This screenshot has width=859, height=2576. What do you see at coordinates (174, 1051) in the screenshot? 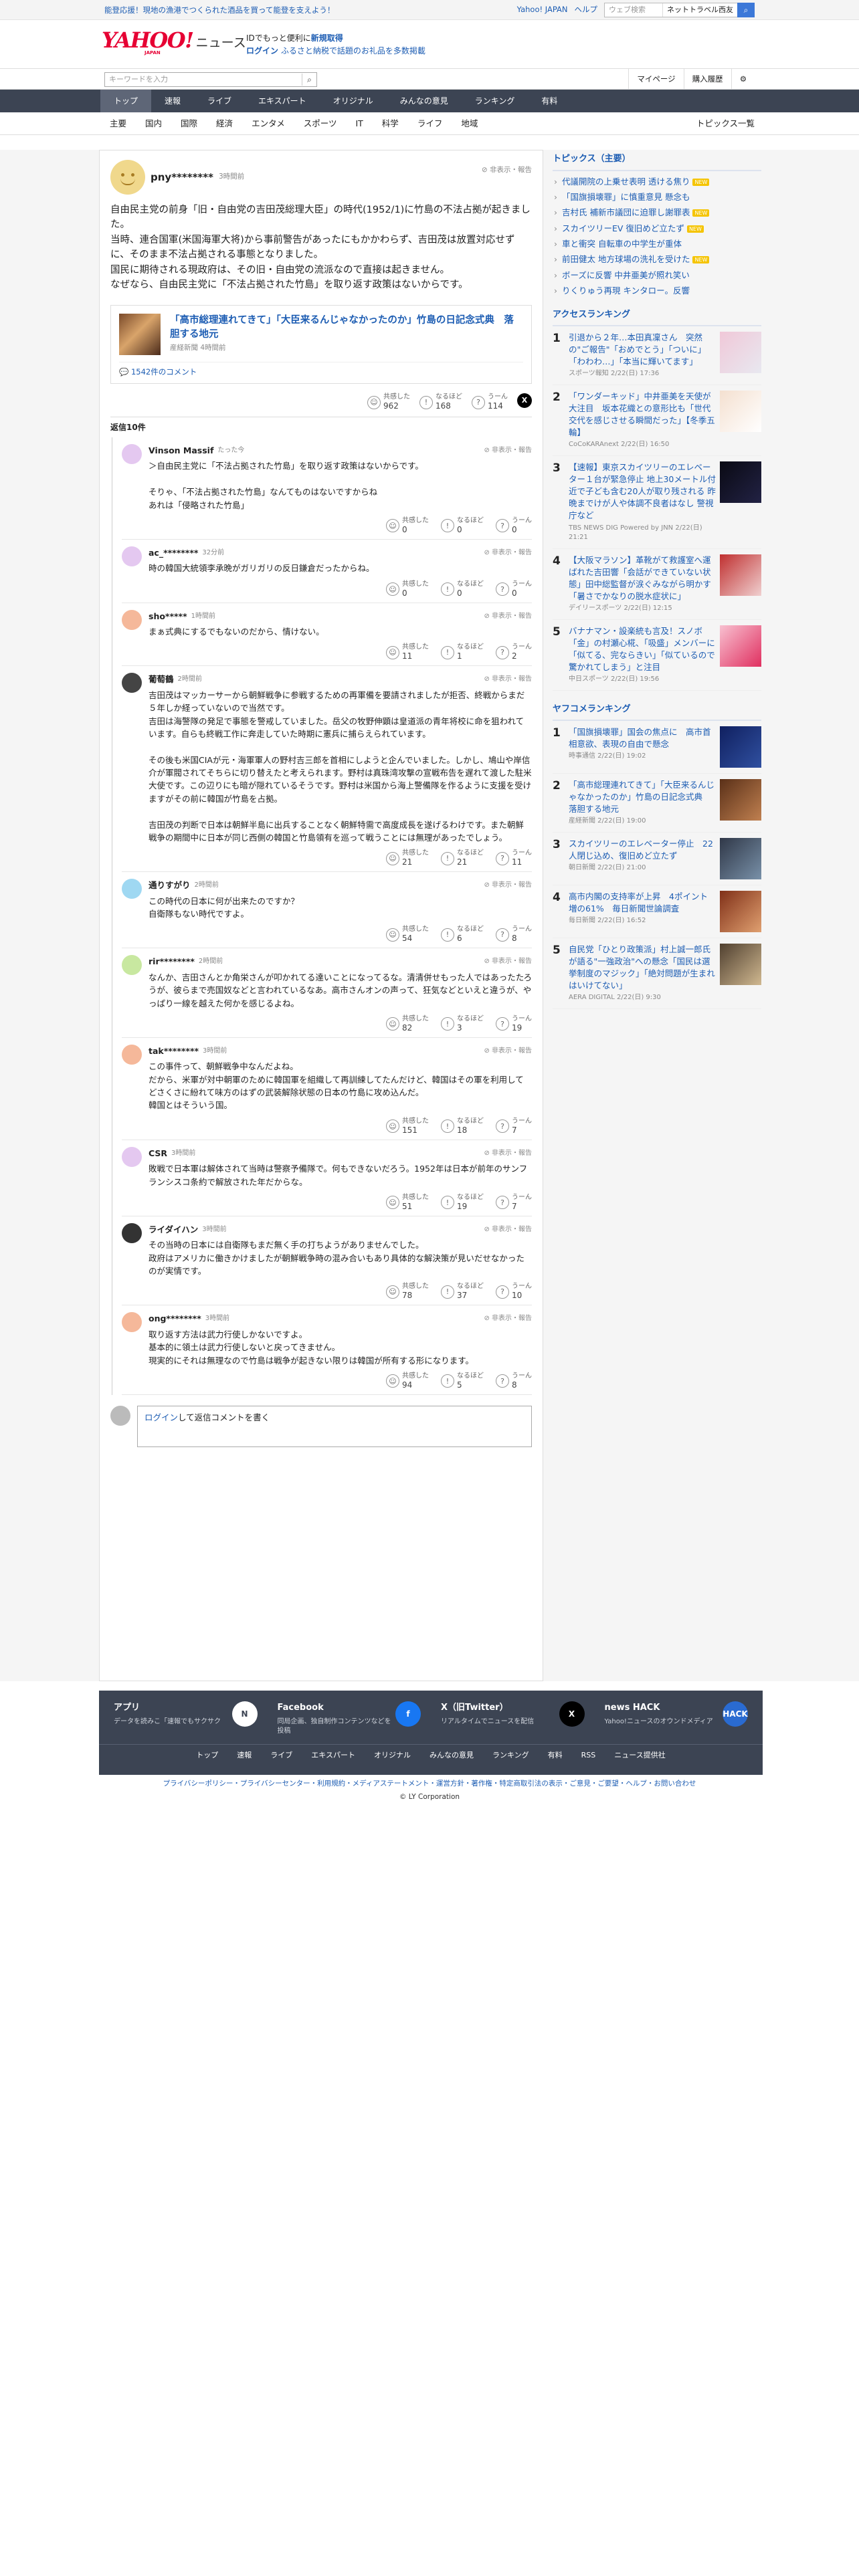
I see `reply-author: tak********` at bounding box center [174, 1051].